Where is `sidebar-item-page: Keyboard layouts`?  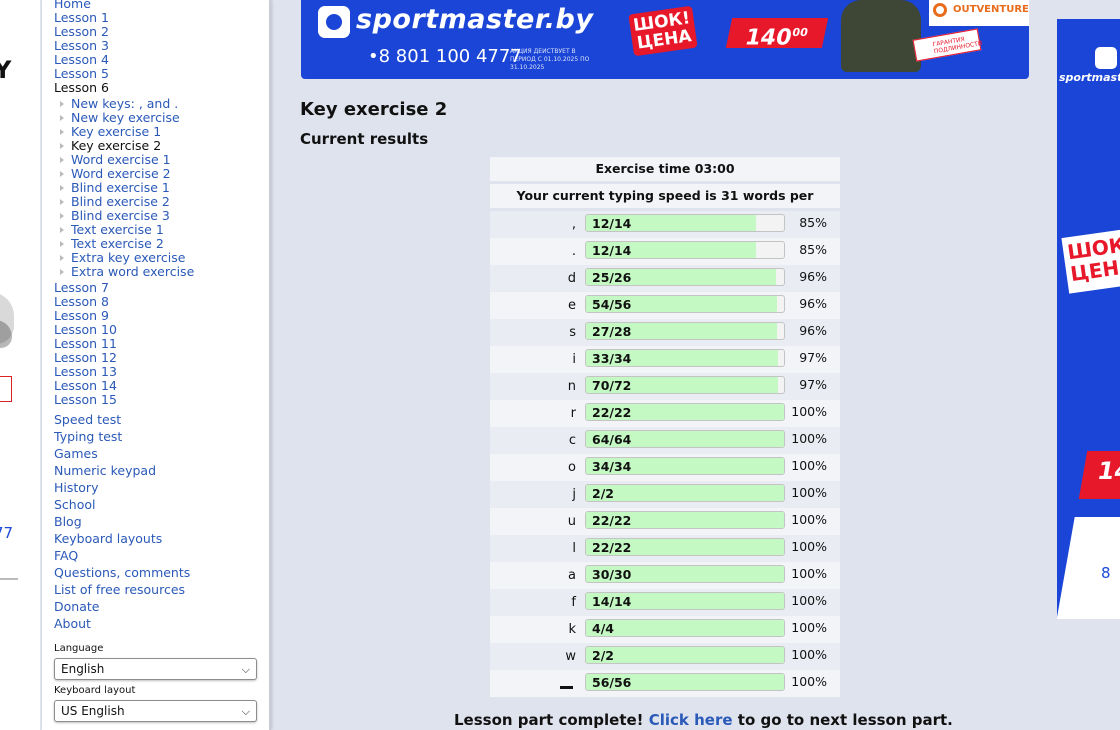
sidebar-item-page: Keyboard layouts is located at coordinates (122, 538).